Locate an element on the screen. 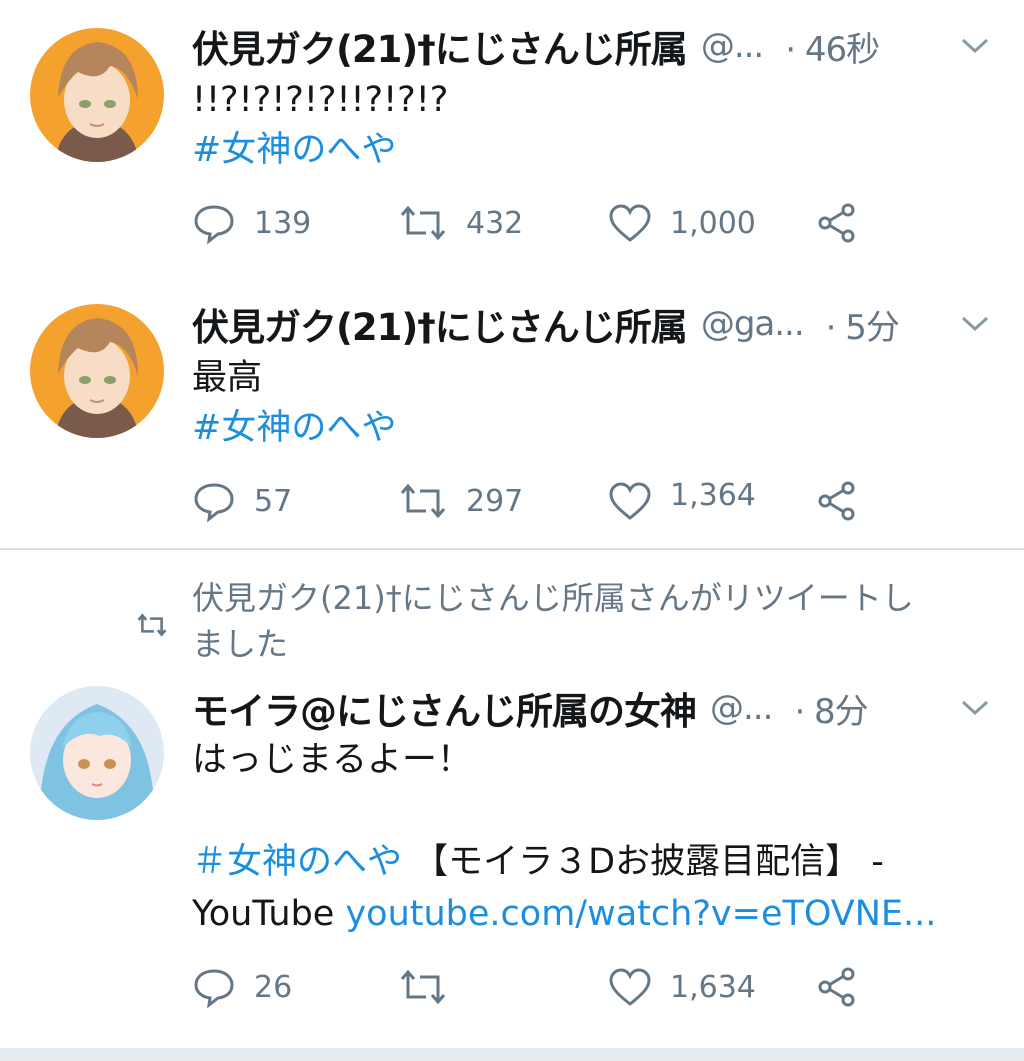  reply-count: 57 is located at coordinates (273, 501).